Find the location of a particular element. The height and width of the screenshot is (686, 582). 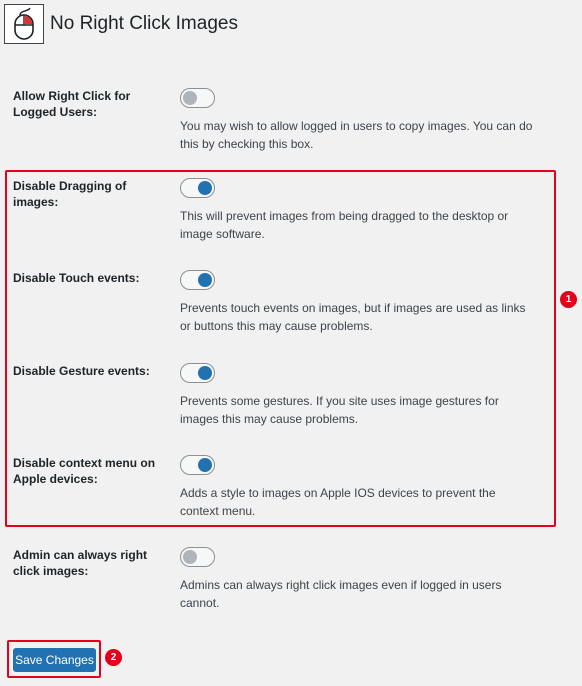

disable-dragging-toggle is located at coordinates (197, 188).